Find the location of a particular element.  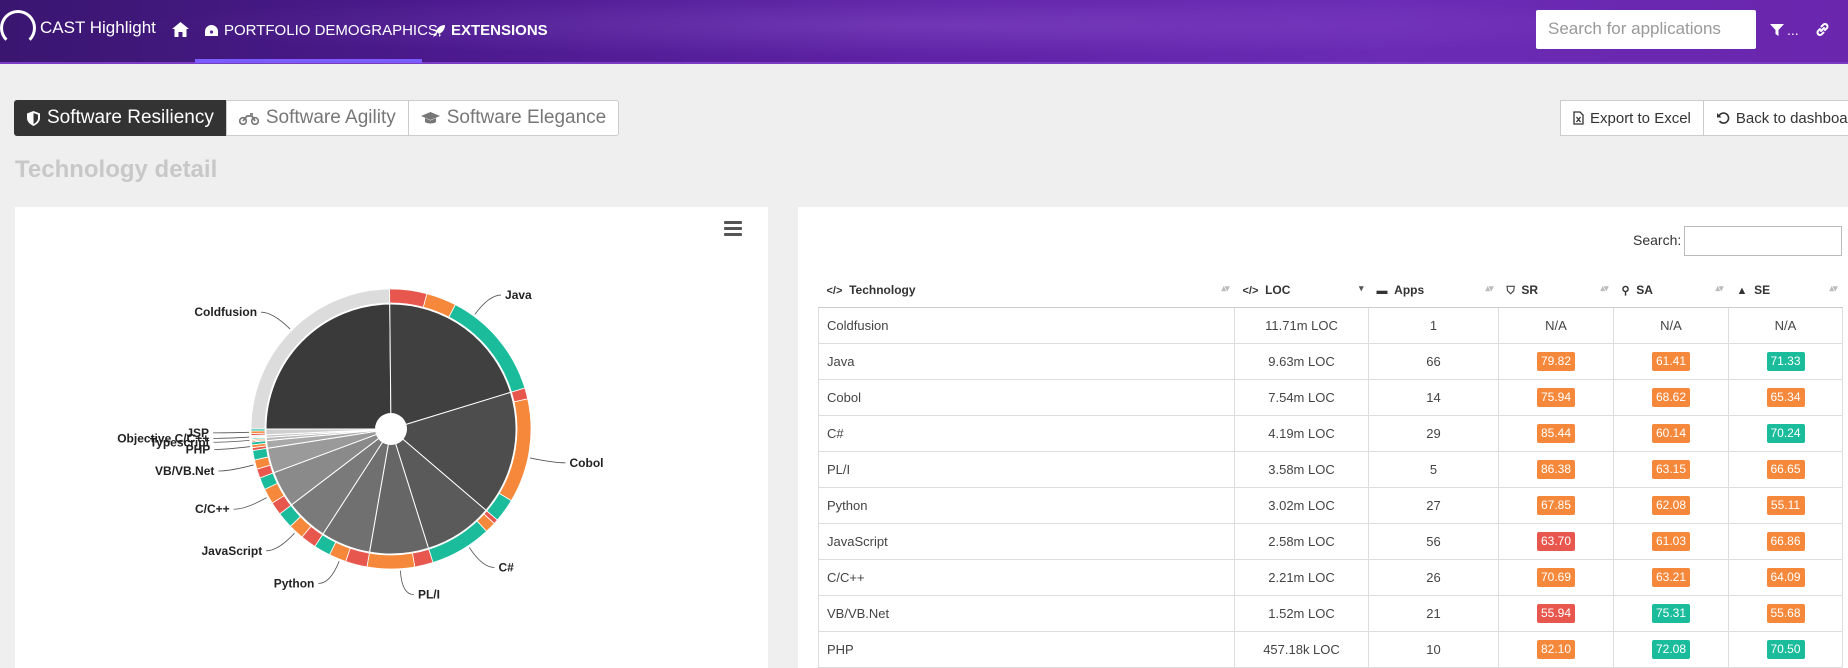

col-technology: </> Technology ▴▾ is located at coordinates (1026, 291).